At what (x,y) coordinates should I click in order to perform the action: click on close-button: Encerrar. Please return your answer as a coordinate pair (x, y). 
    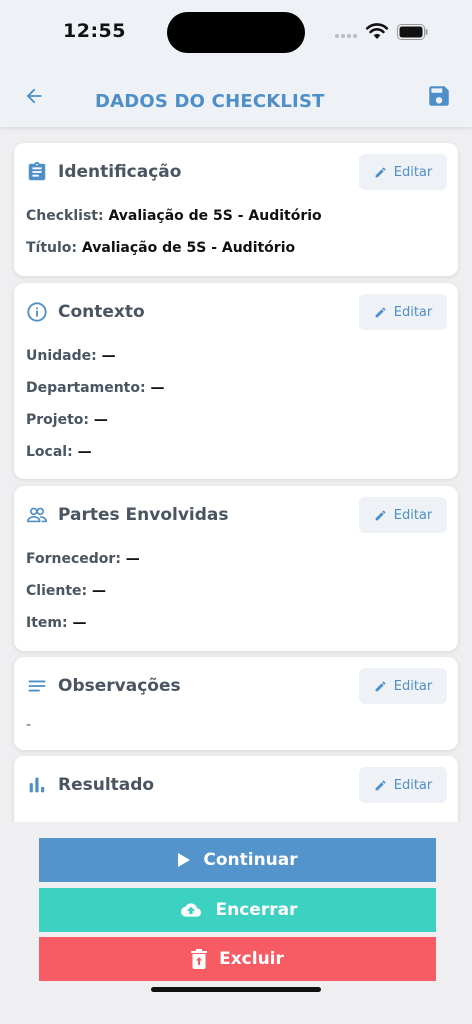
    Looking at the image, I should click on (237, 910).